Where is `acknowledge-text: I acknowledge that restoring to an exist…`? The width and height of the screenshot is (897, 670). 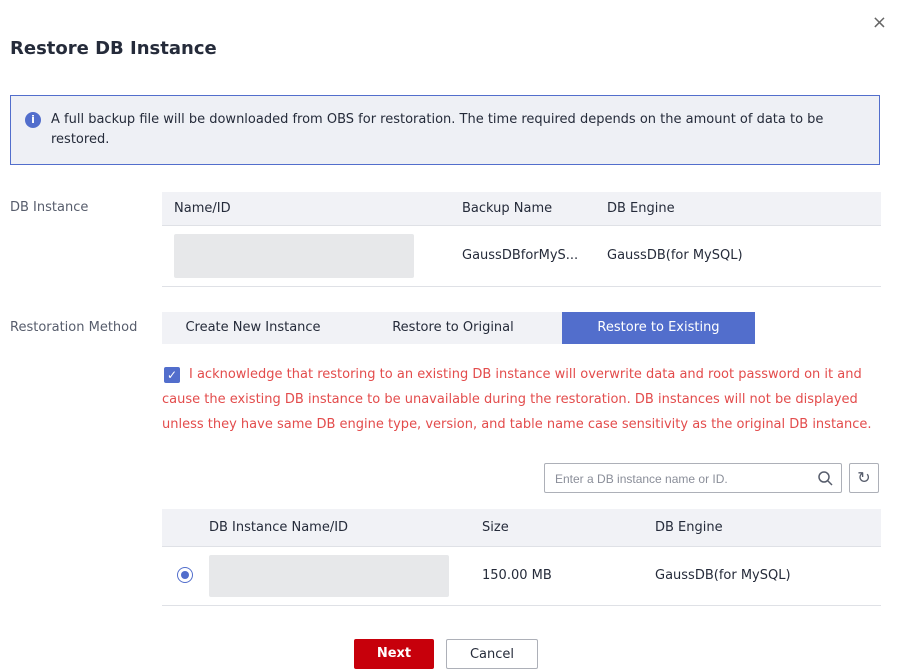
acknowledge-text: I acknowledge that restoring to an exist… is located at coordinates (517, 399).